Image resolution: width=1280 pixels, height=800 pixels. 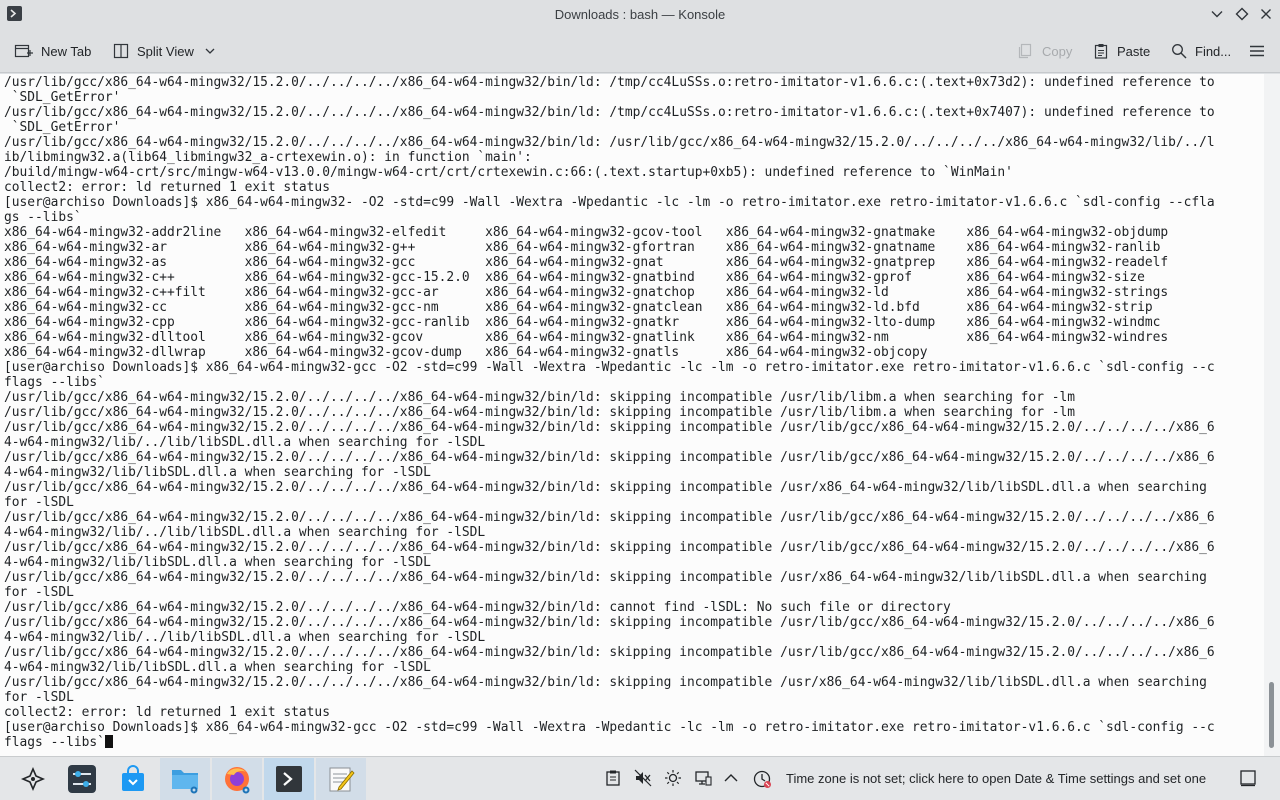 What do you see at coordinates (185, 782) in the screenshot?
I see `folder-icon` at bounding box center [185, 782].